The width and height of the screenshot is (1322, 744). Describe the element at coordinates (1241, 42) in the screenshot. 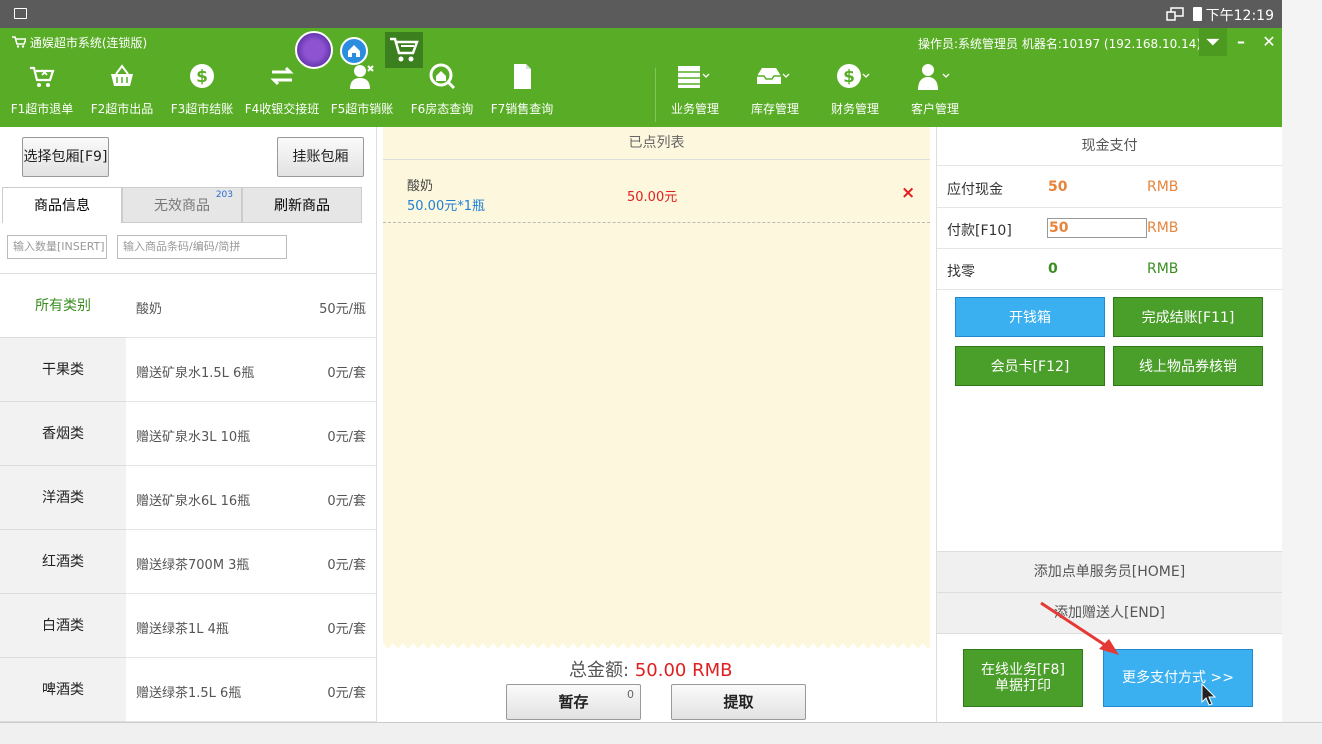

I see `minimize-icon: –` at that location.